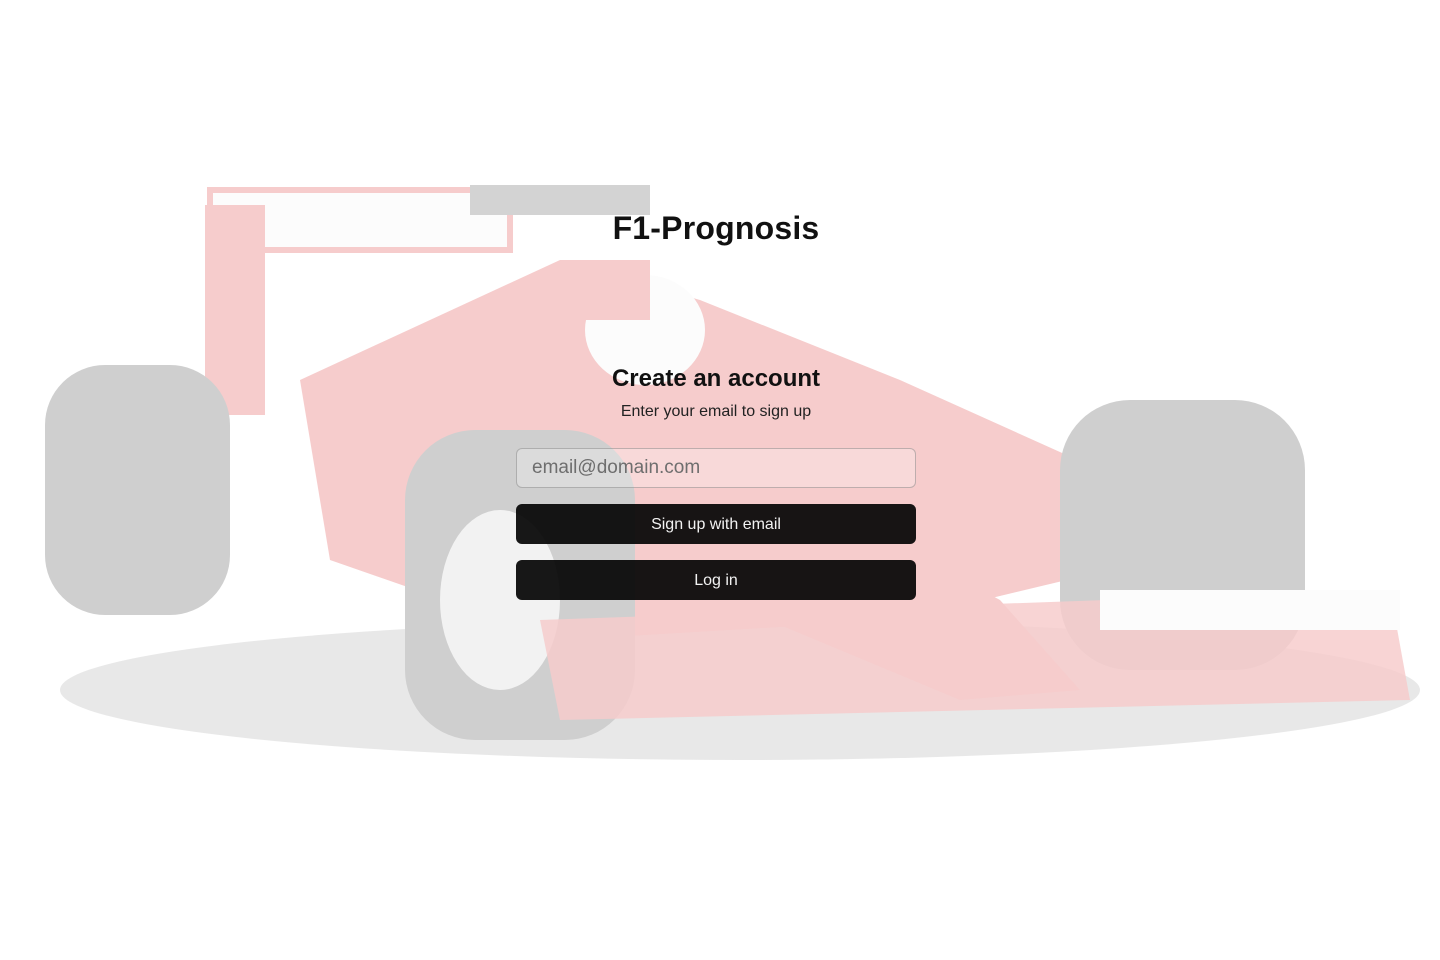 Image resolution: width=1440 pixels, height=960 pixels. I want to click on email-field, so click(716, 468).